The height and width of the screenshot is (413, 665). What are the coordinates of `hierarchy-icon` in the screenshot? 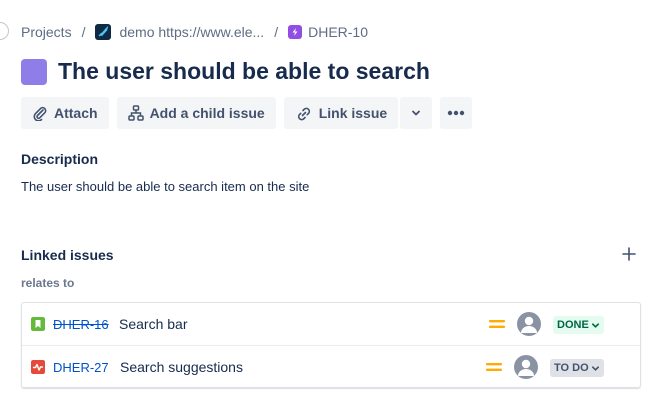 It's located at (135, 113).